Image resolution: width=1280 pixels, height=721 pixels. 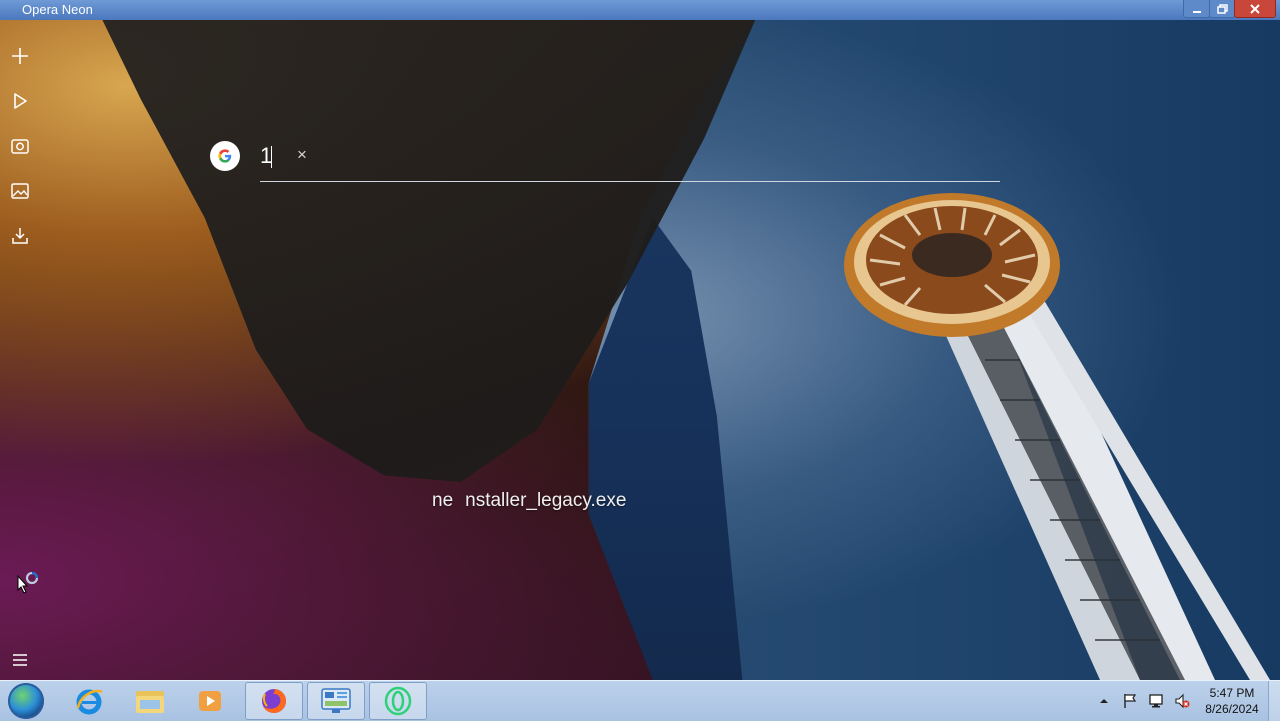 I want to click on image-icon, so click(x=20, y=191).